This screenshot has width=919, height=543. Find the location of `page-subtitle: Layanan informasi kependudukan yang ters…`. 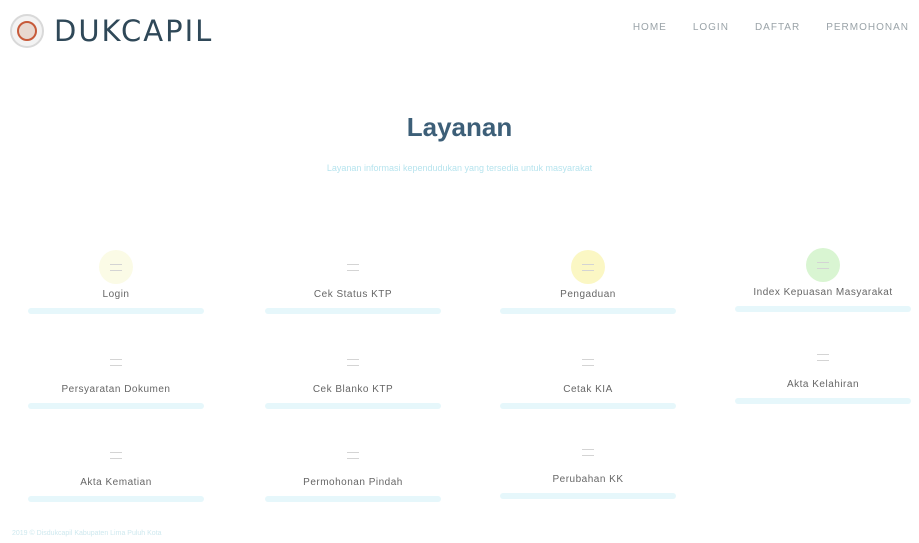

page-subtitle: Layanan informasi kependudukan yang ters… is located at coordinates (459, 168).